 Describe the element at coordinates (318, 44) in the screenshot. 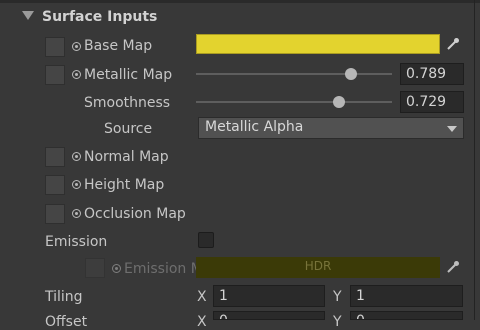

I see `base-map-color-field` at that location.